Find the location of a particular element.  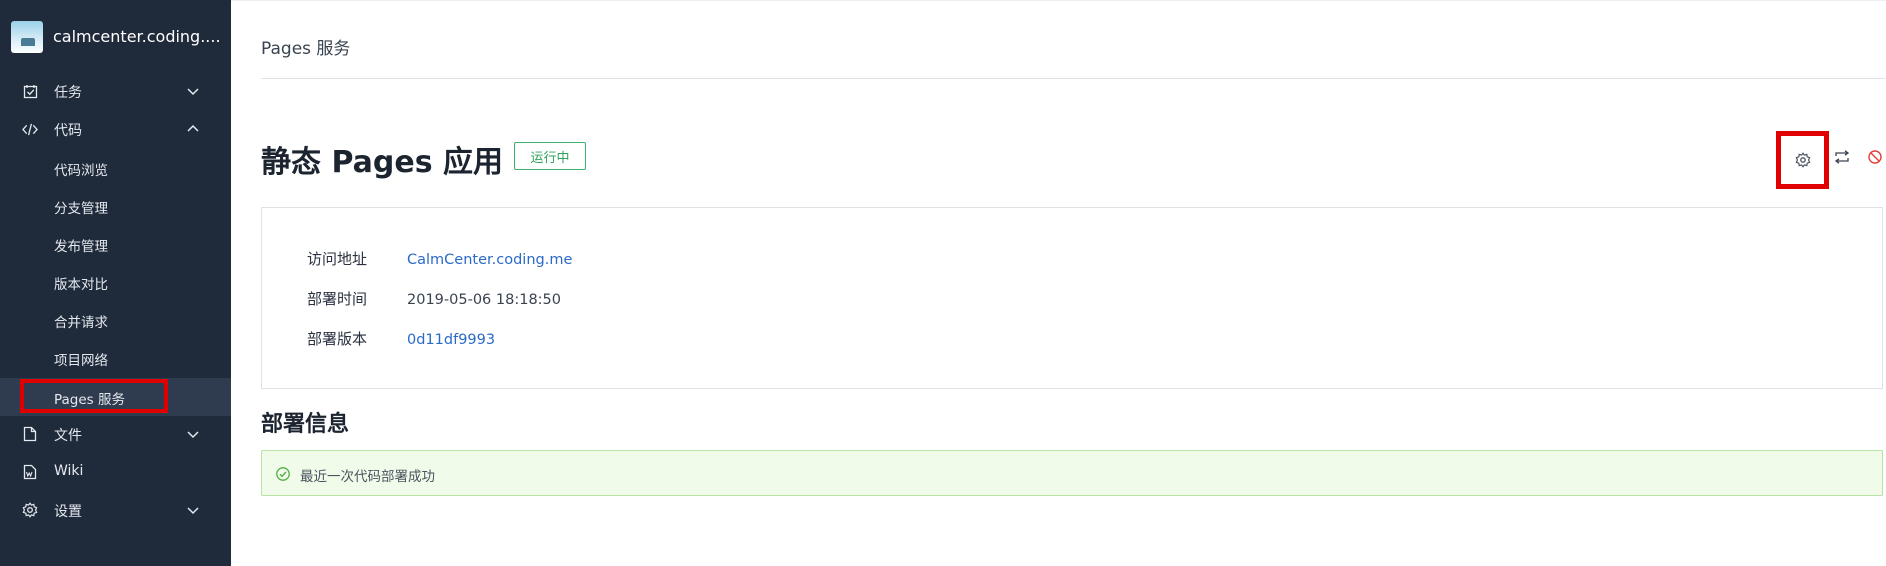

success-alert: 最近一次代码部署成功 is located at coordinates (1072, 473).